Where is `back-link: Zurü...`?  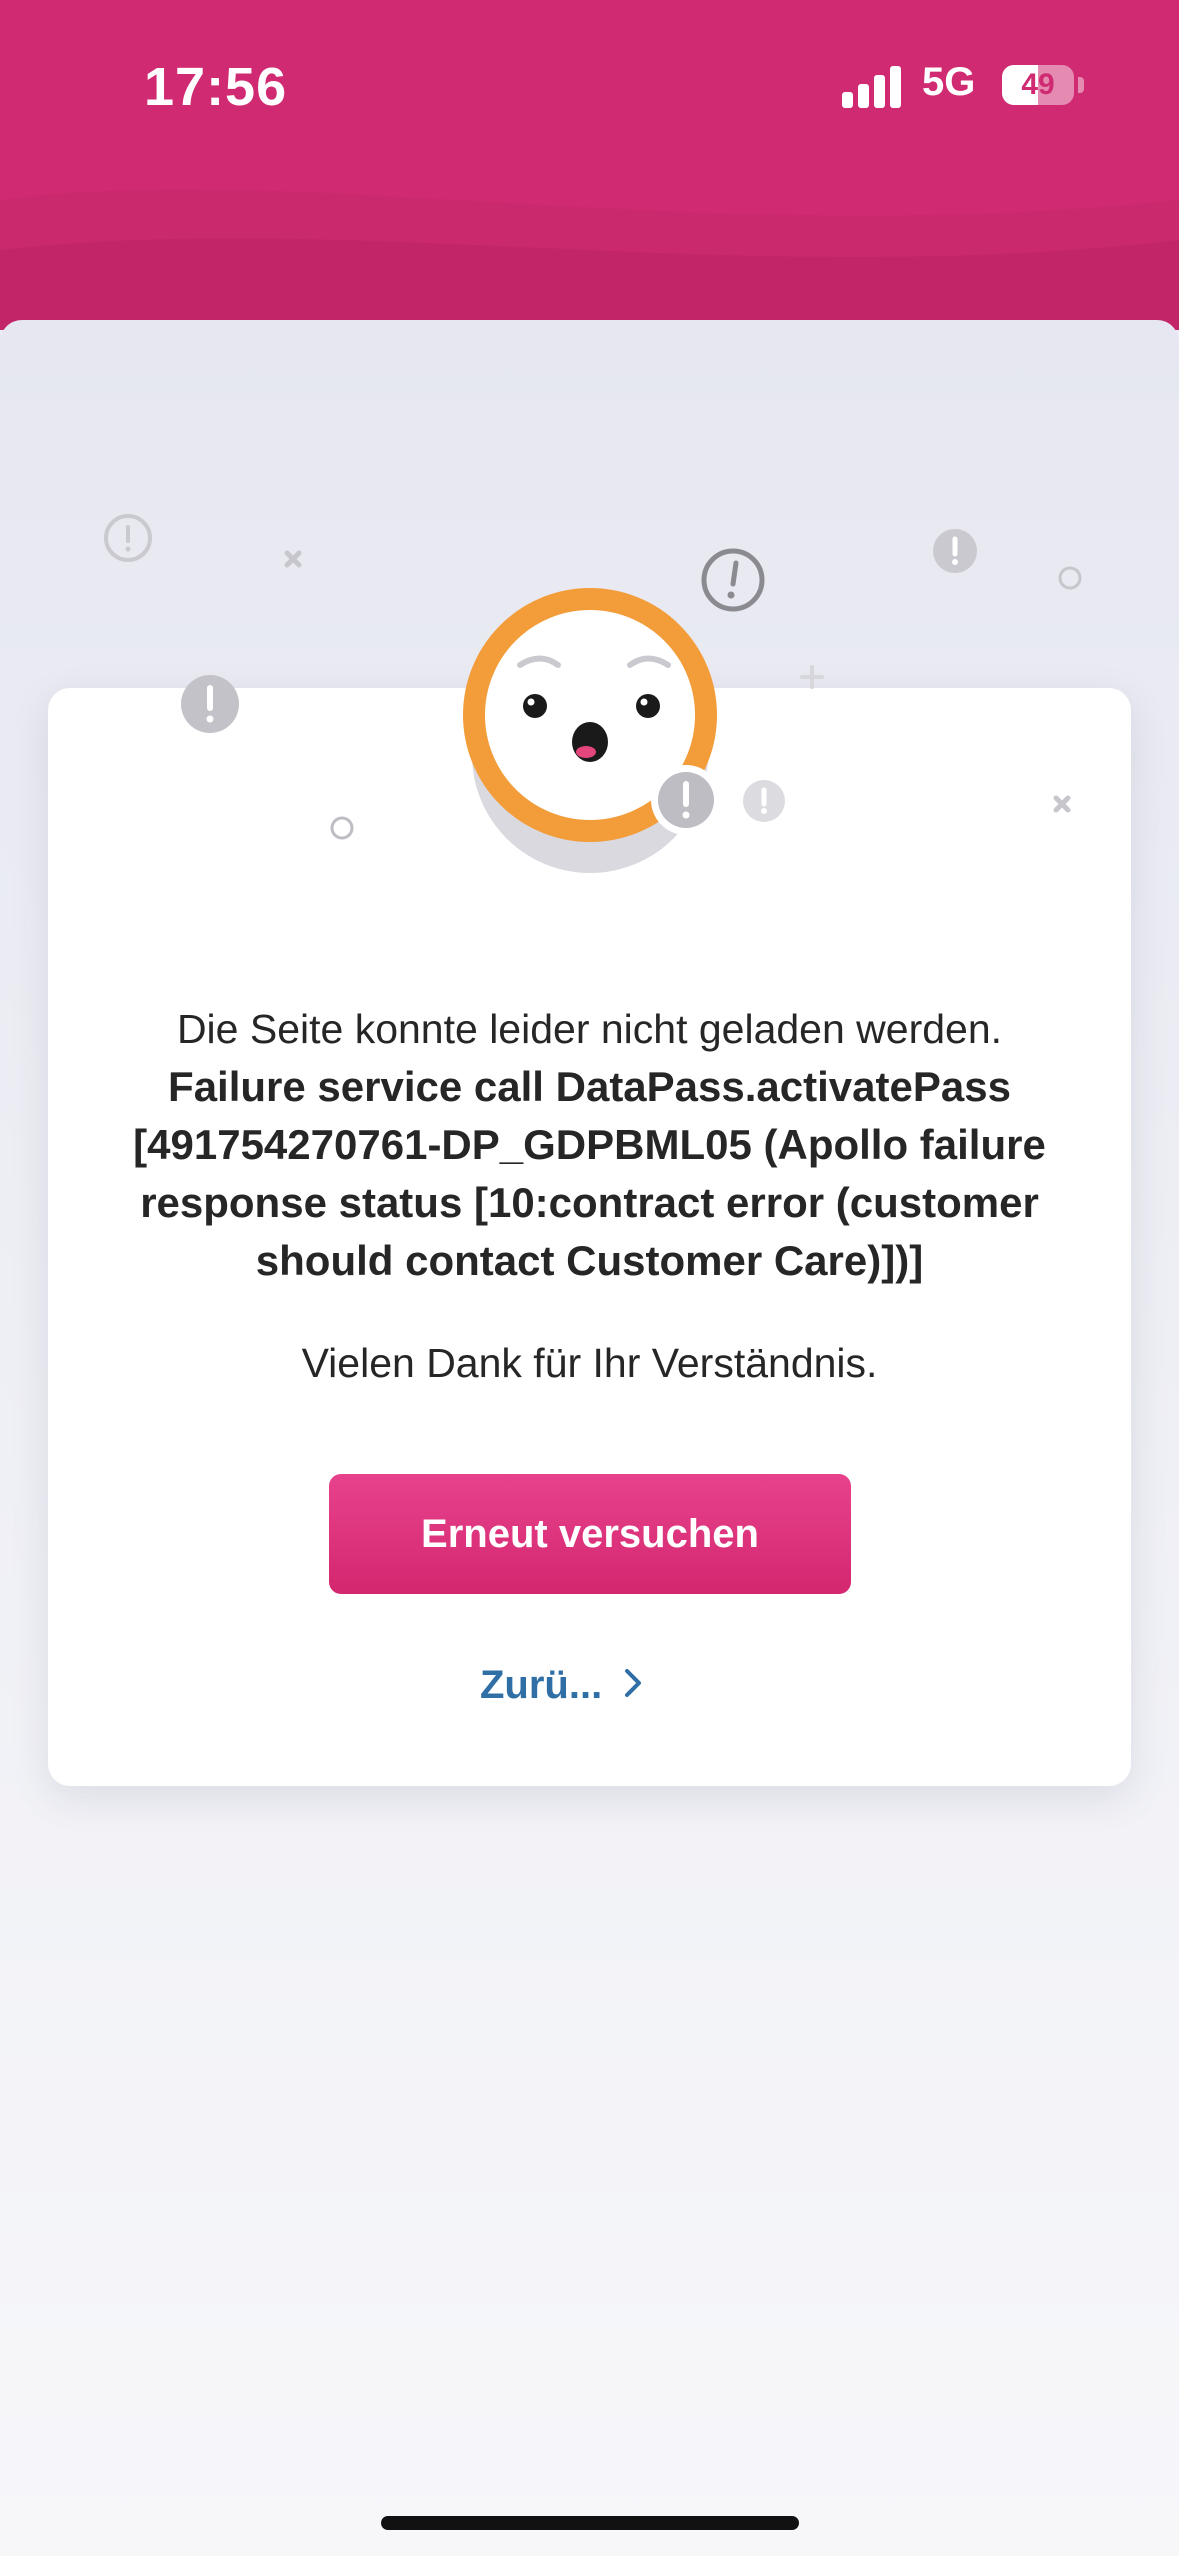
back-link: Zurü... is located at coordinates (561, 1685).